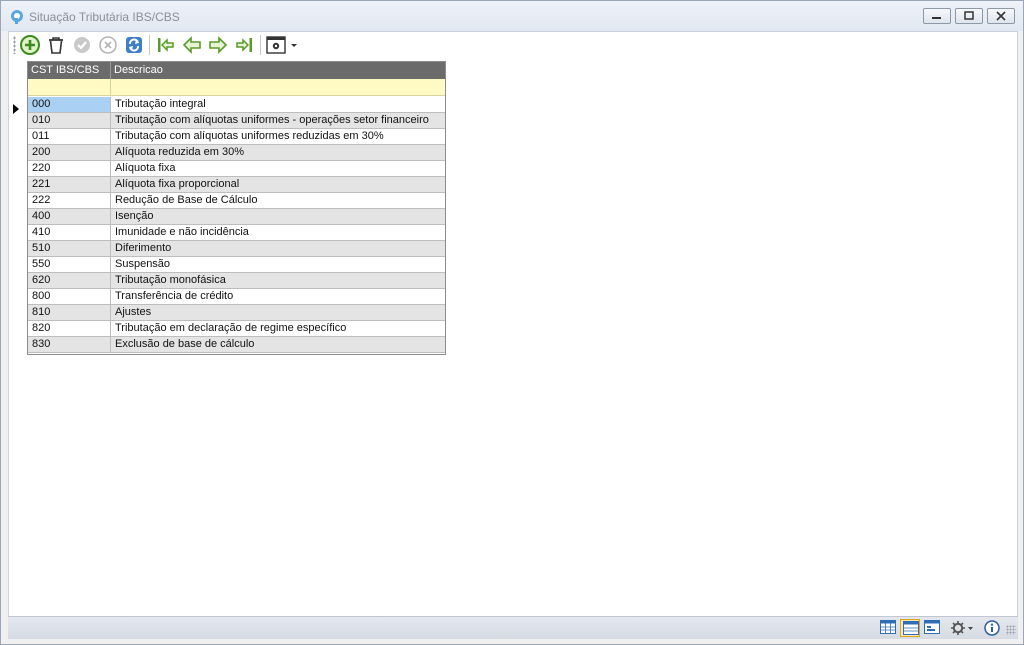 This screenshot has height=645, width=1024. I want to click on cell-code: 222, so click(69, 200).